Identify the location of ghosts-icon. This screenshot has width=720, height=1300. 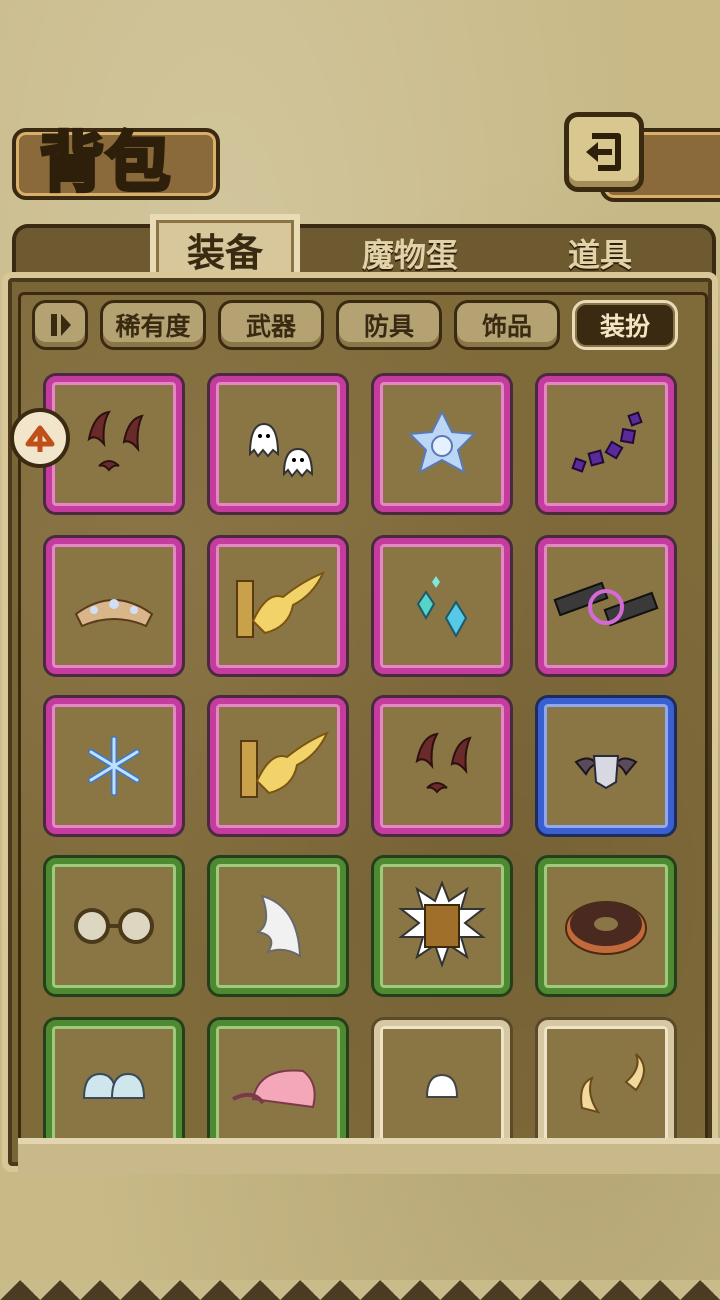
(281, 450).